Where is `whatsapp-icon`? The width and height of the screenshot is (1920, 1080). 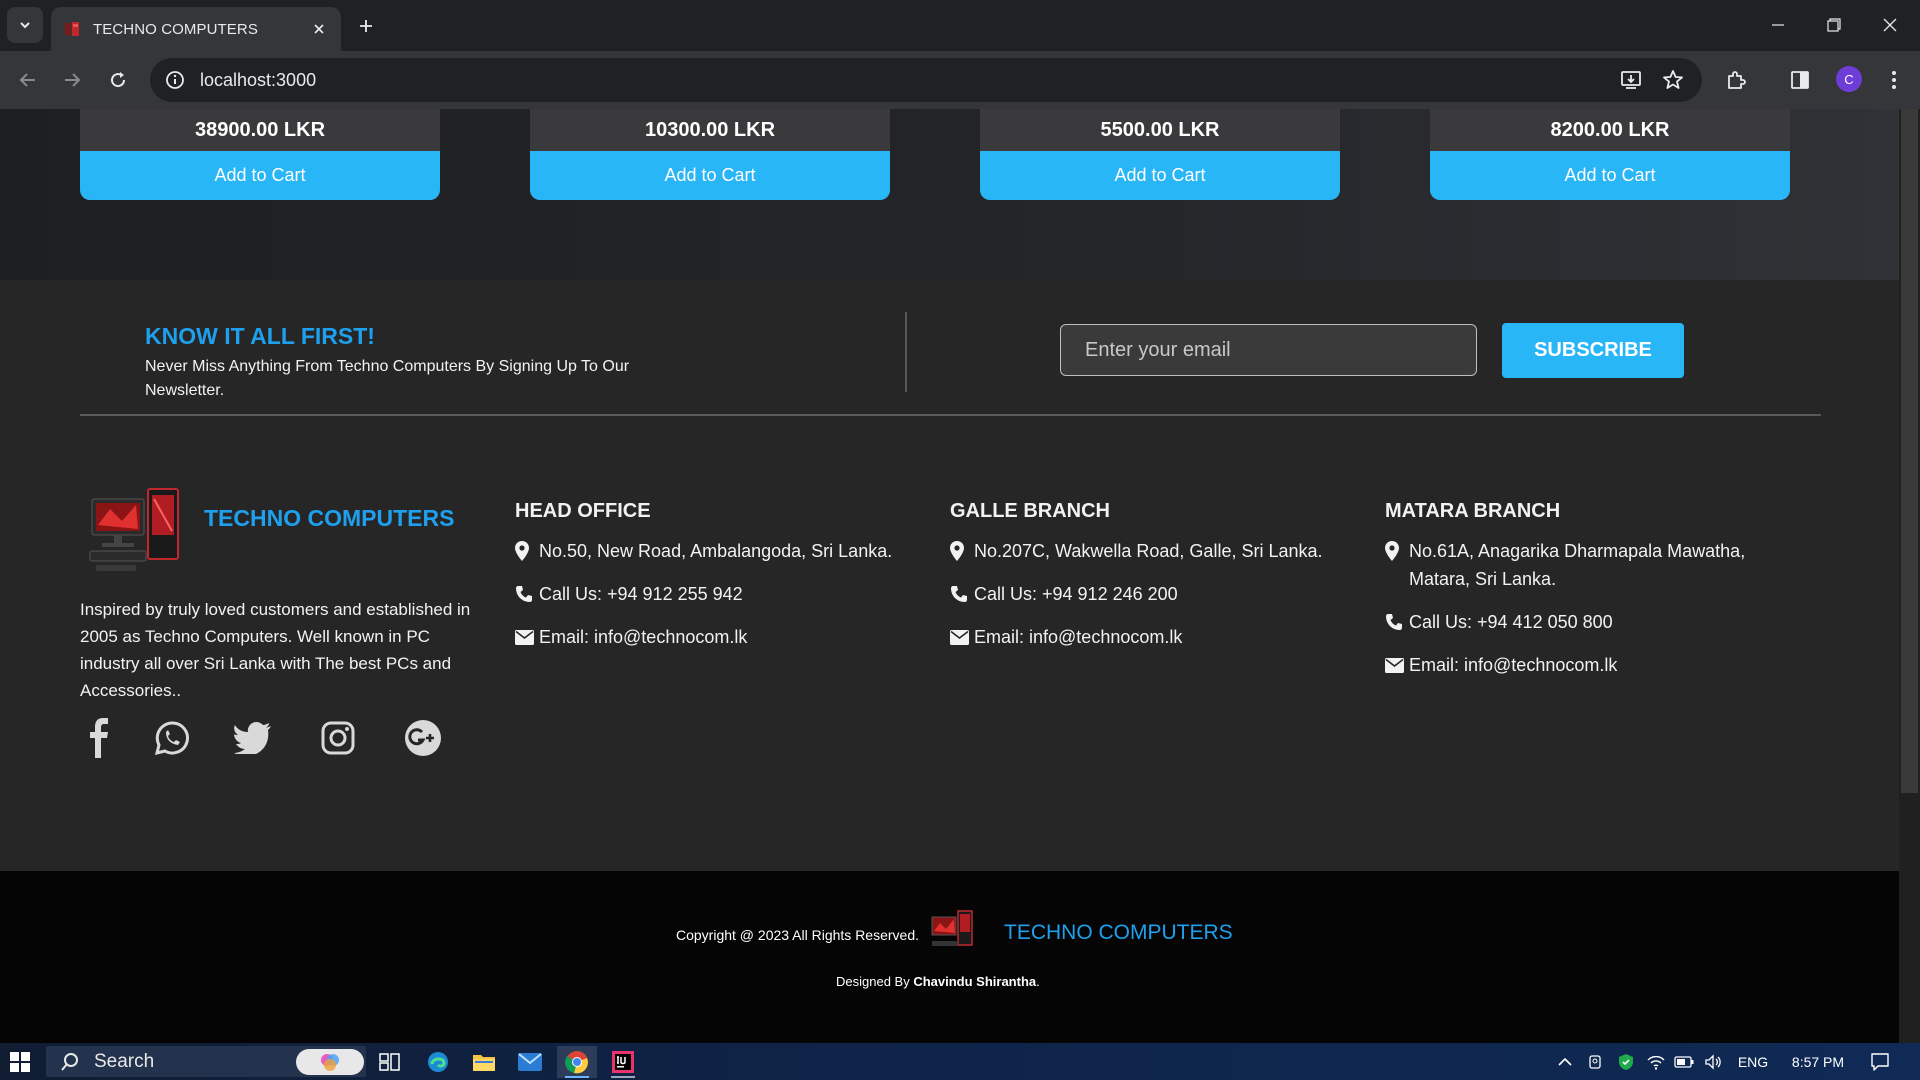
whatsapp-icon is located at coordinates (172, 738).